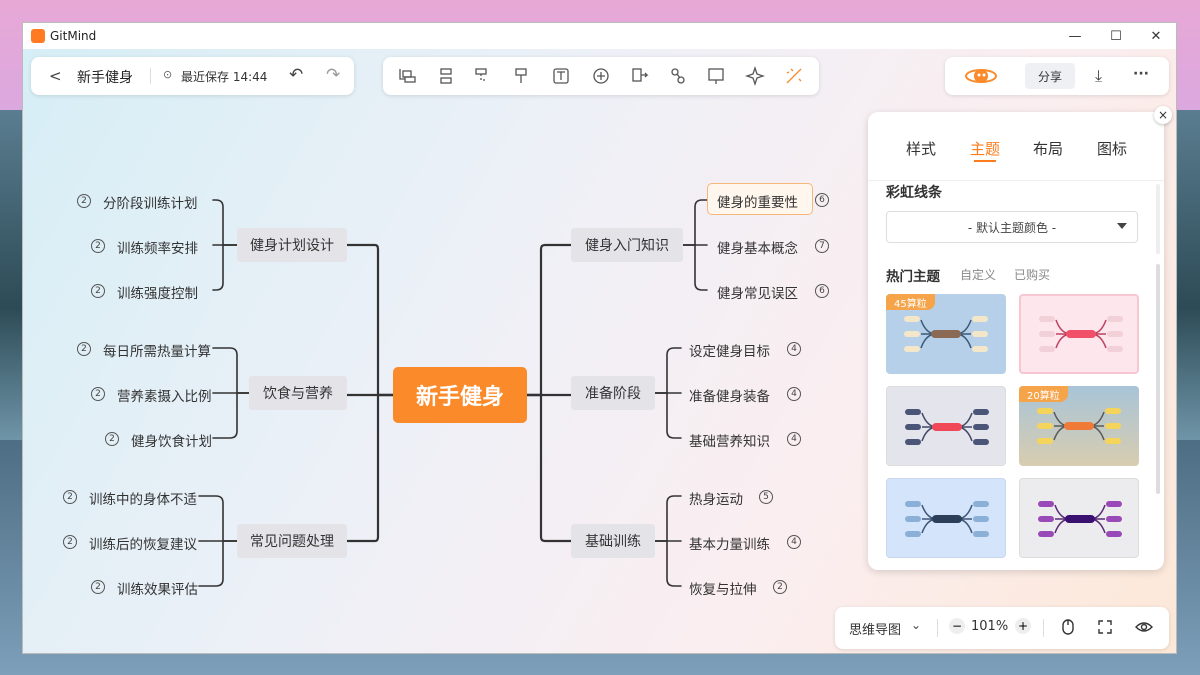 The width and height of the screenshot is (1200, 675). I want to click on subtopic: 热身运动, so click(716, 498).